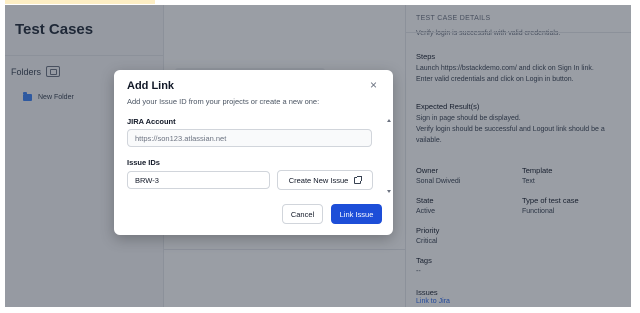  Describe the element at coordinates (143, 162) in the screenshot. I see `issue-ids-label: Issue IDs` at that location.